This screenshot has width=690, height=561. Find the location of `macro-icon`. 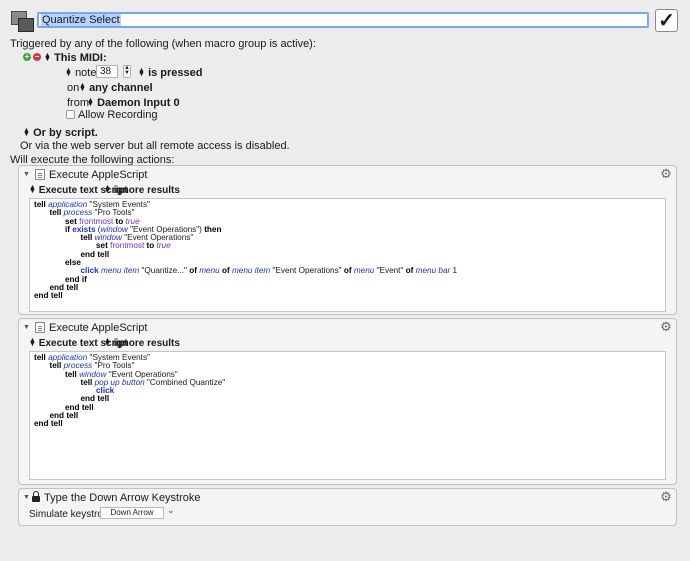

macro-icon is located at coordinates (22, 21).